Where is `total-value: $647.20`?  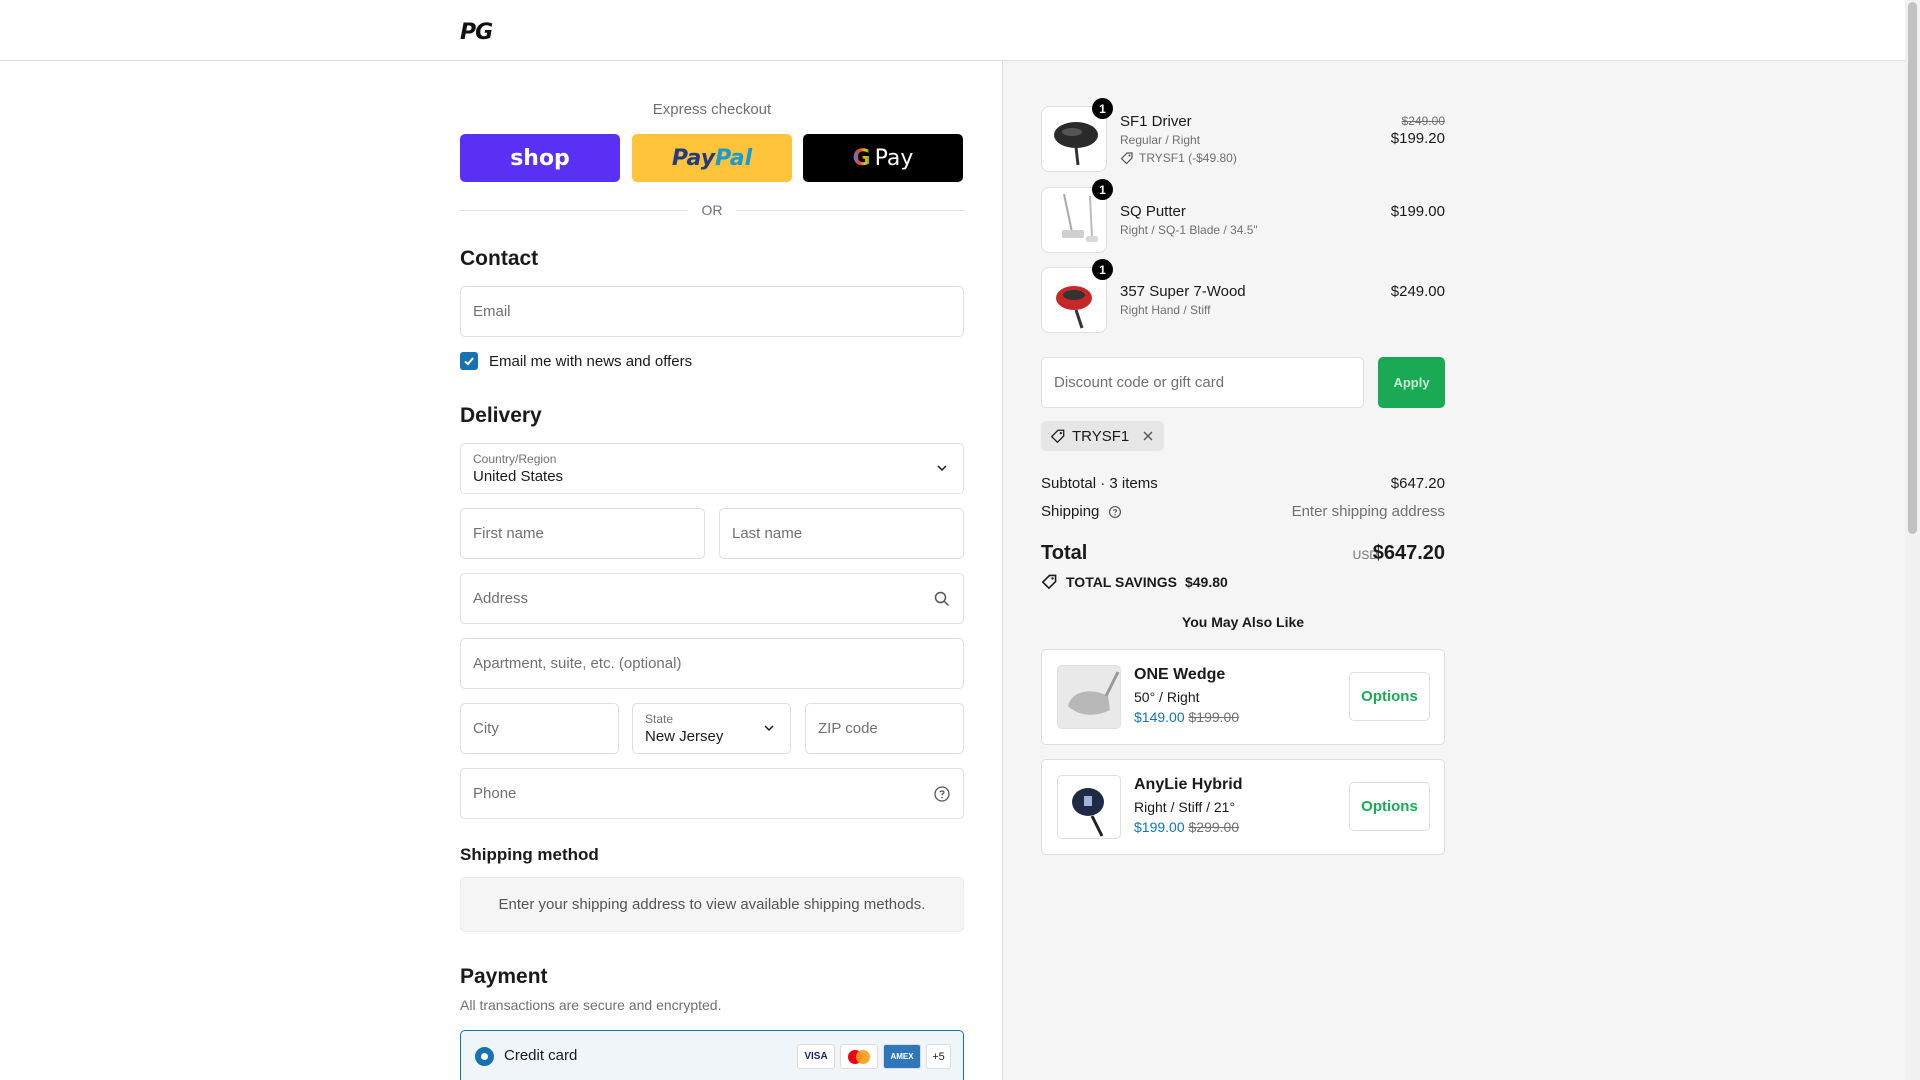
total-value: $647.20 is located at coordinates (1408, 553).